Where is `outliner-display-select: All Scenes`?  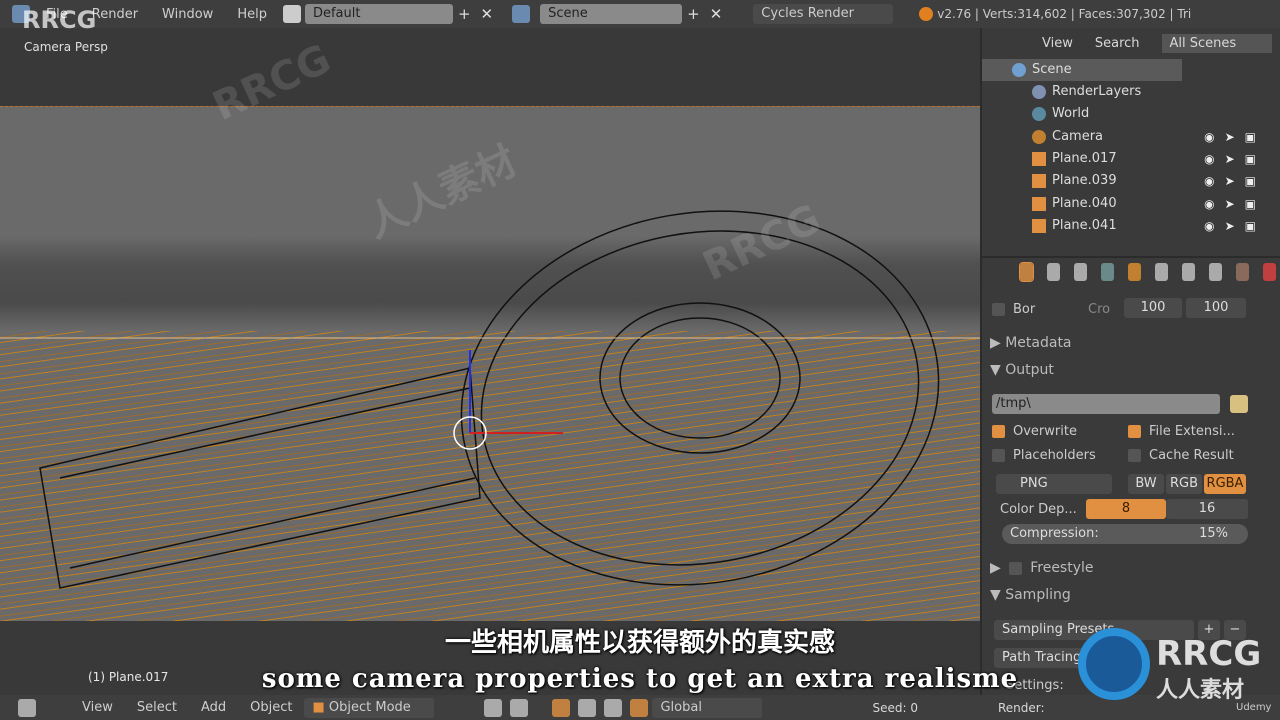 outliner-display-select: All Scenes is located at coordinates (1216, 43).